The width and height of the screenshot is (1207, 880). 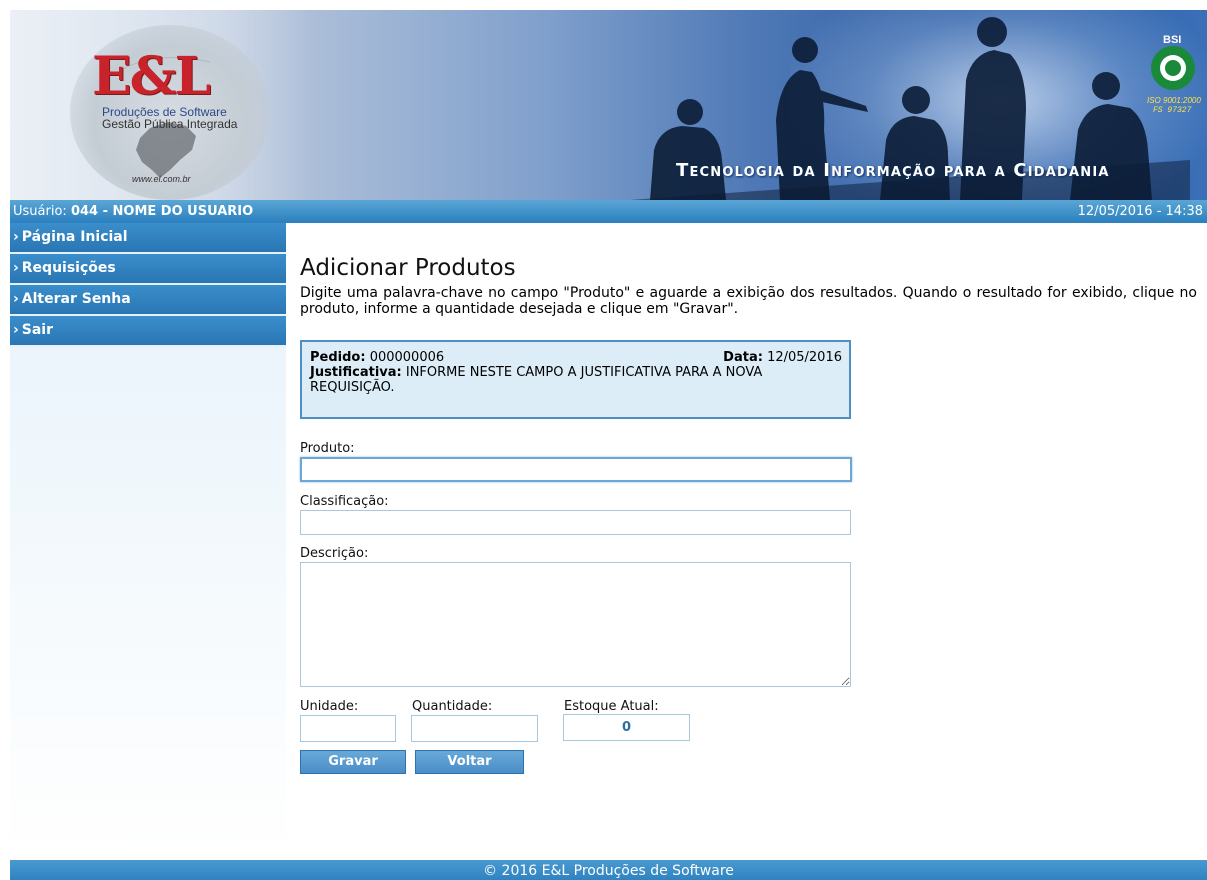 I want to click on company-logo: E&L, so click(x=151, y=76).